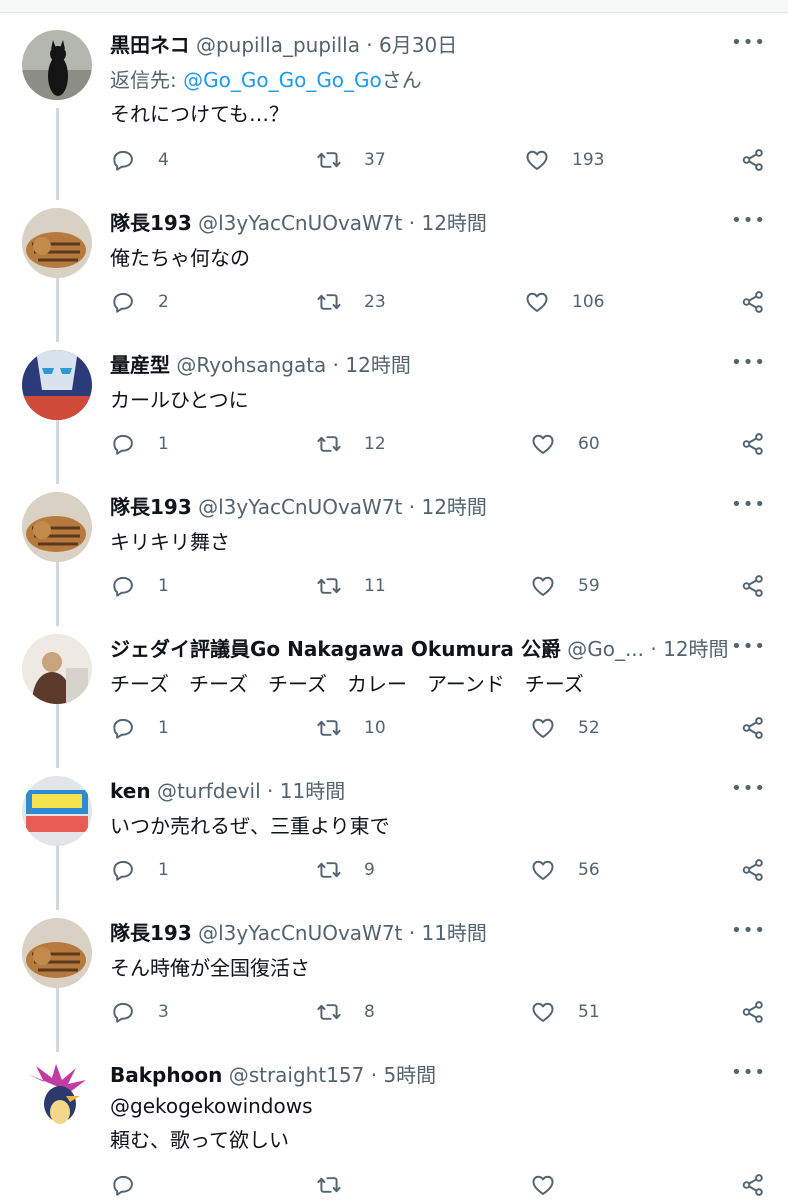  I want to click on display-name: ジェダイ評議員Go Nakagawa Okumura 公爵, so click(335, 649).